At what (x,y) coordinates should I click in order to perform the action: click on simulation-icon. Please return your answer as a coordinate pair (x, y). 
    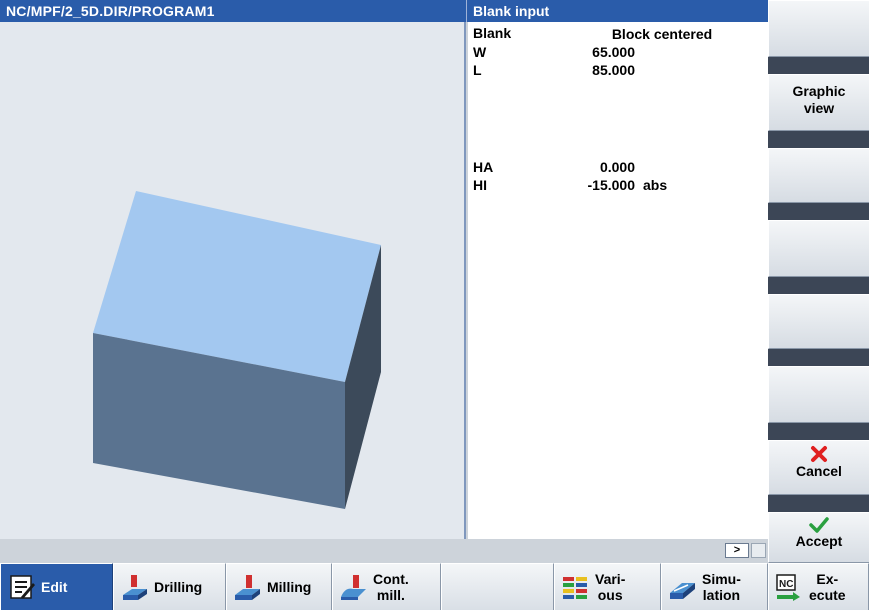
    Looking at the image, I should click on (682, 591).